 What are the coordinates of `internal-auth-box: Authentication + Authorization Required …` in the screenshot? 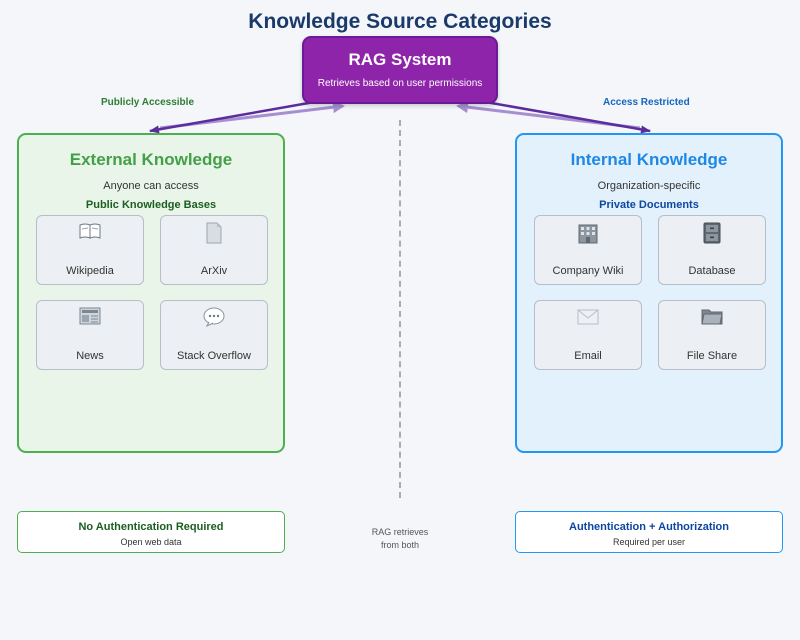 It's located at (649, 532).